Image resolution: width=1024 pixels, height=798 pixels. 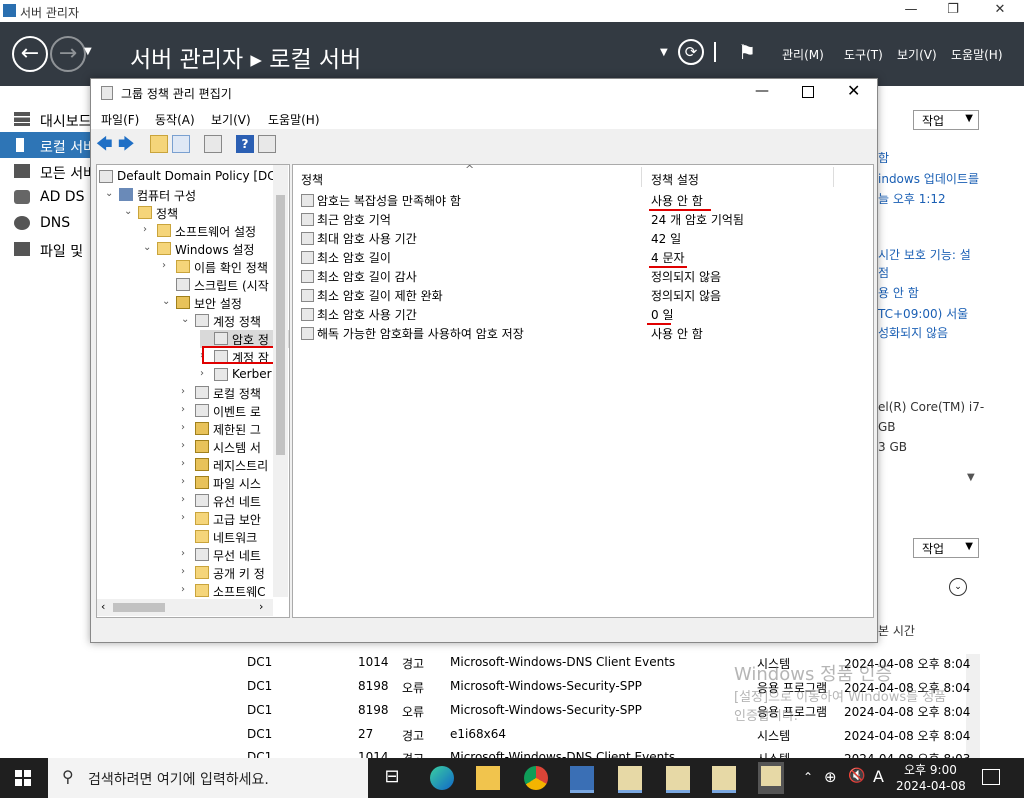 What do you see at coordinates (928, 178) in the screenshot?
I see `property-value: indows 업데이트를` at bounding box center [928, 178].